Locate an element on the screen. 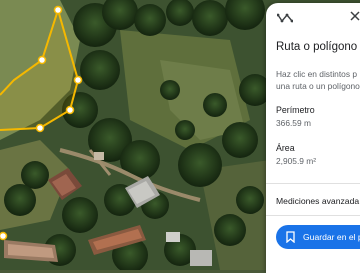  ruler-icon is located at coordinates (285, 18).